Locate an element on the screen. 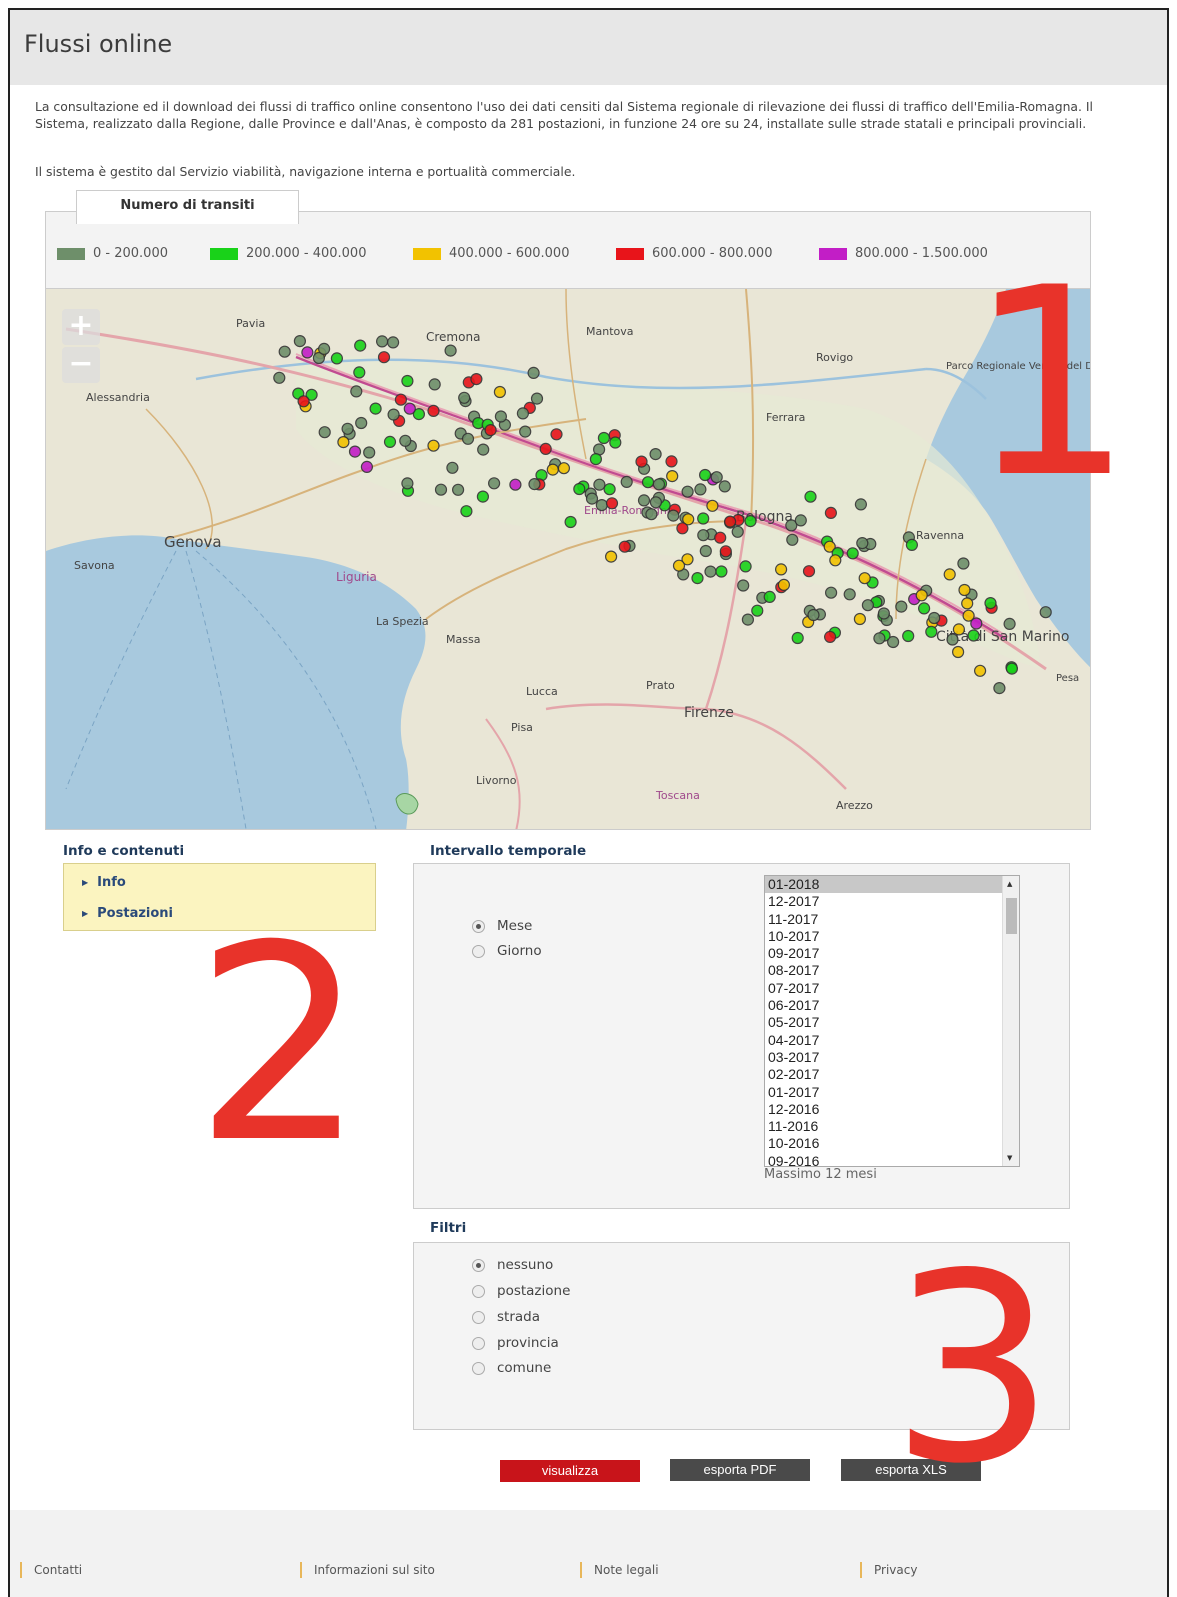  footer-link-informazioni: Informazioni sul sito is located at coordinates (367, 1570).